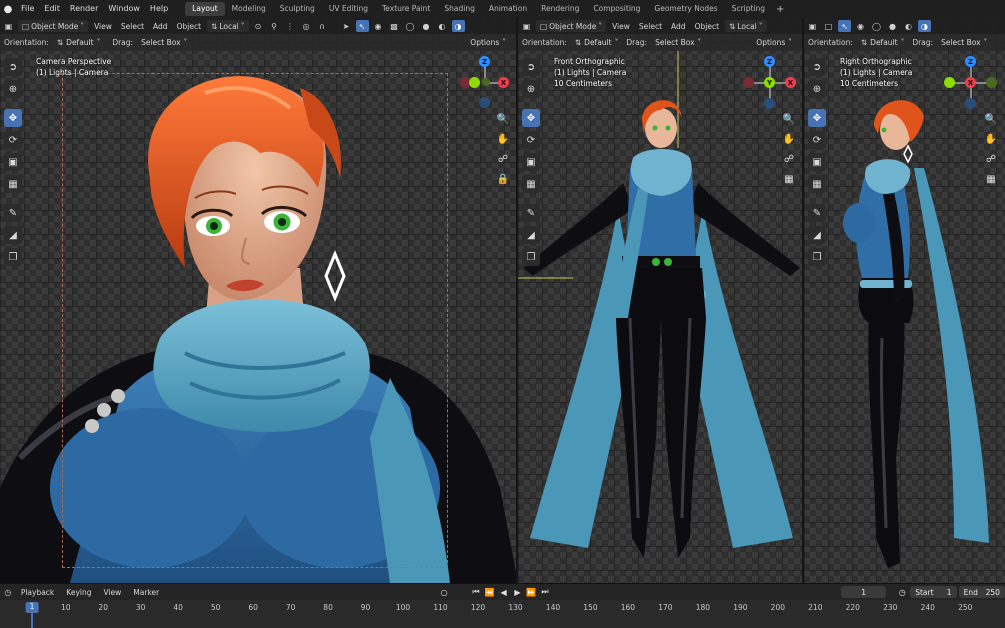 This screenshot has width=1005, height=628. Describe the element at coordinates (53, 26) in the screenshot. I see `mode-dropdown: □ Object Mode ˅` at that location.